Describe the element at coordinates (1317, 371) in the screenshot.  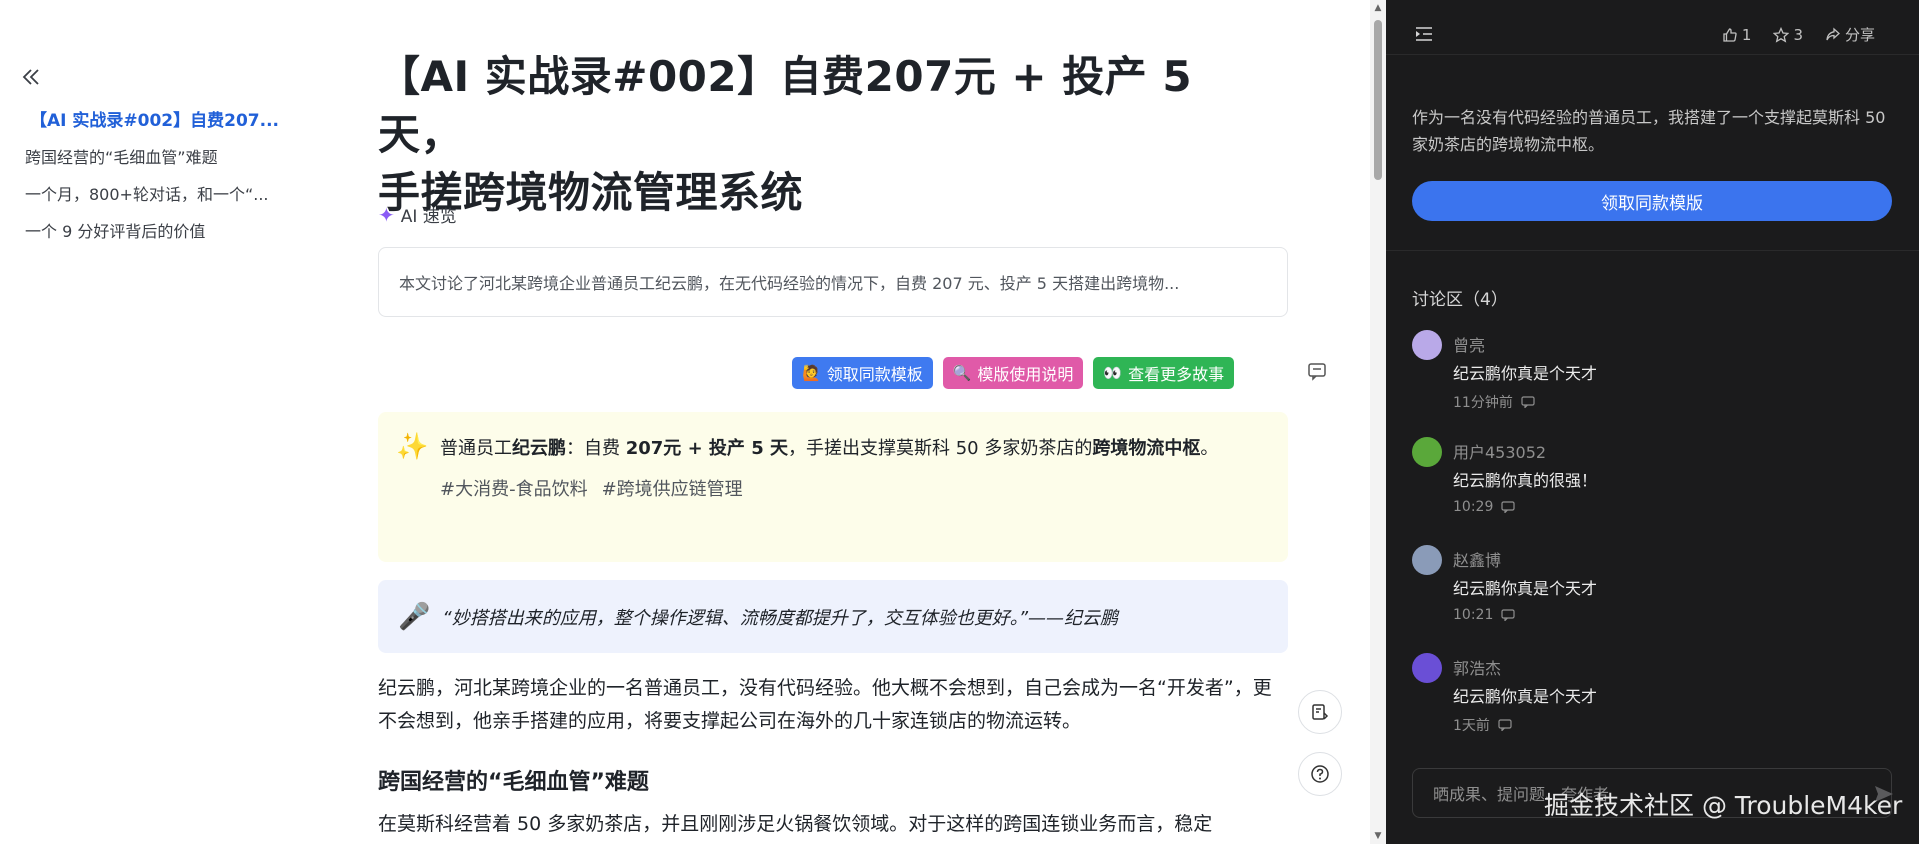
I see `comment-icon` at that location.